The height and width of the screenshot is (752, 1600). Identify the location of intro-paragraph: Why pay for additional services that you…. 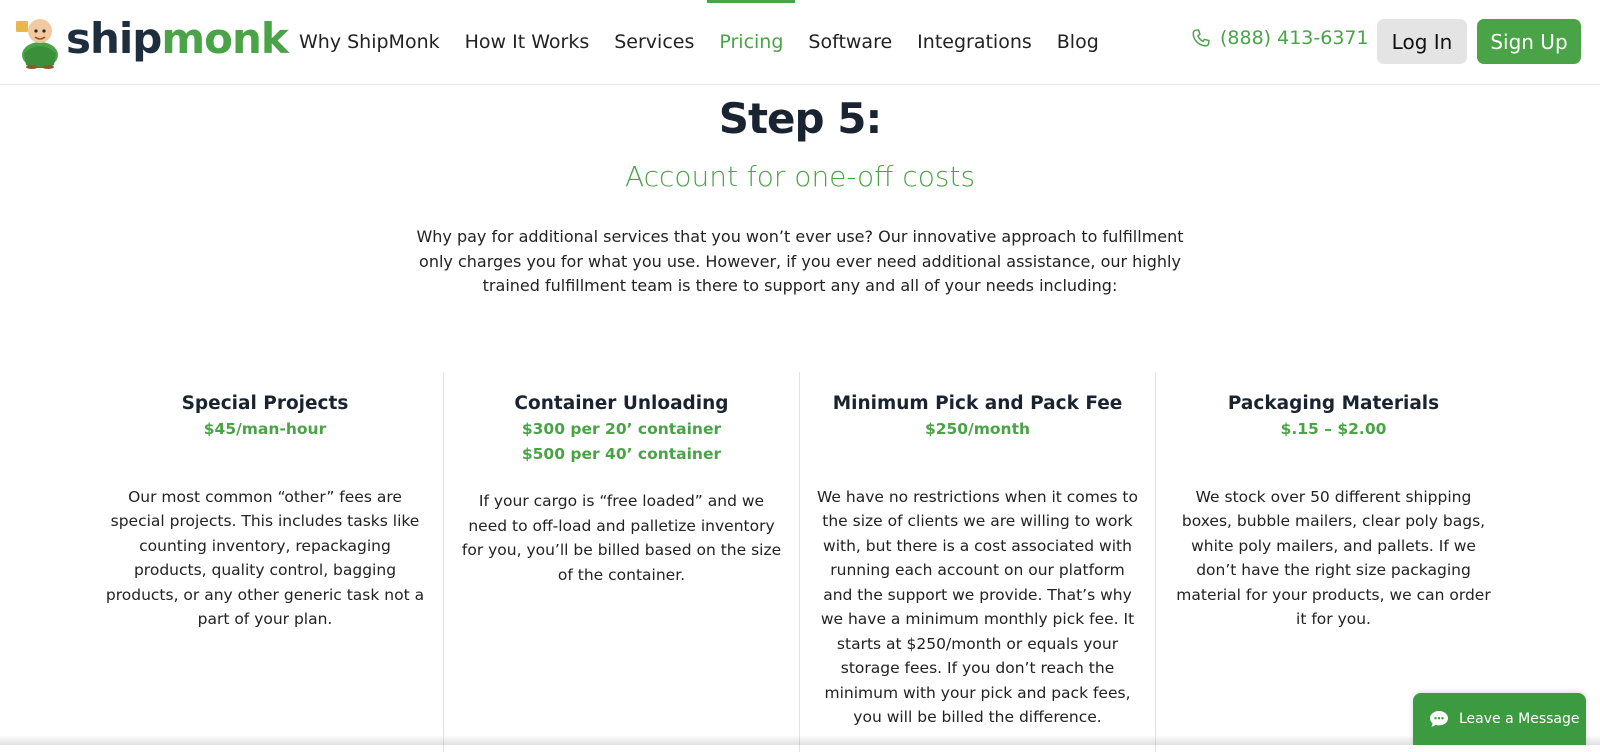
(800, 261).